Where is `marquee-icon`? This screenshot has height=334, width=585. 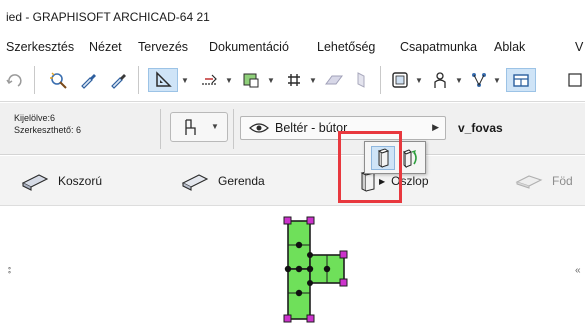
marquee-icon is located at coordinates (251, 80).